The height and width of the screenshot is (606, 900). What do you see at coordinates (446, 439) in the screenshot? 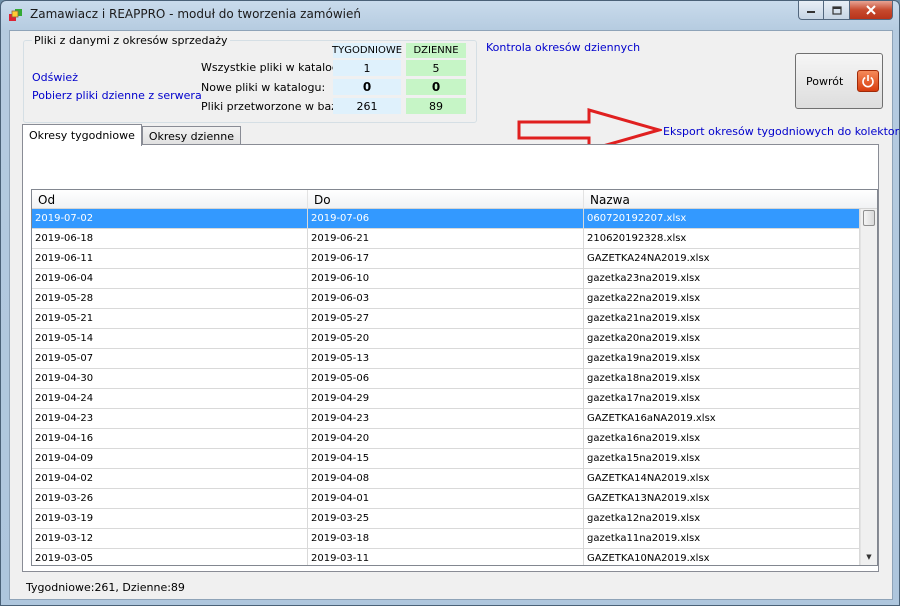
I see `table-row: 2019-04-16 2019-04-20 gazetka16na2019.xlsx` at bounding box center [446, 439].